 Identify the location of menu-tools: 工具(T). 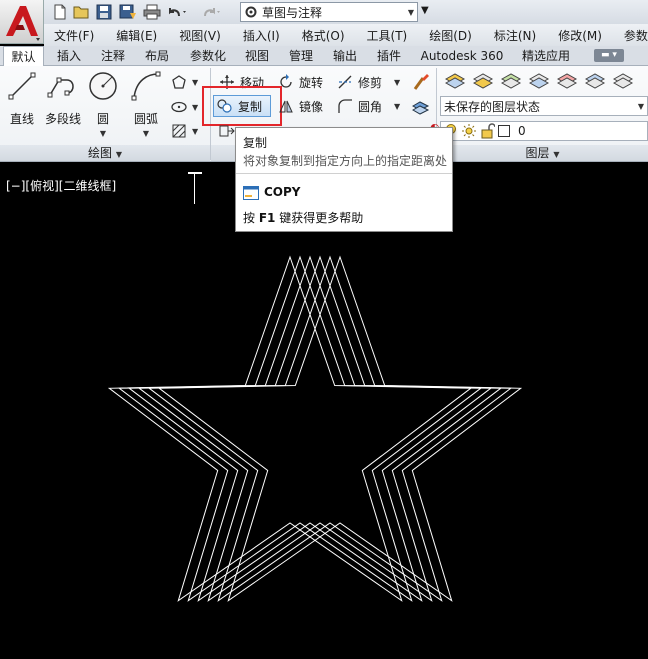
(387, 35).